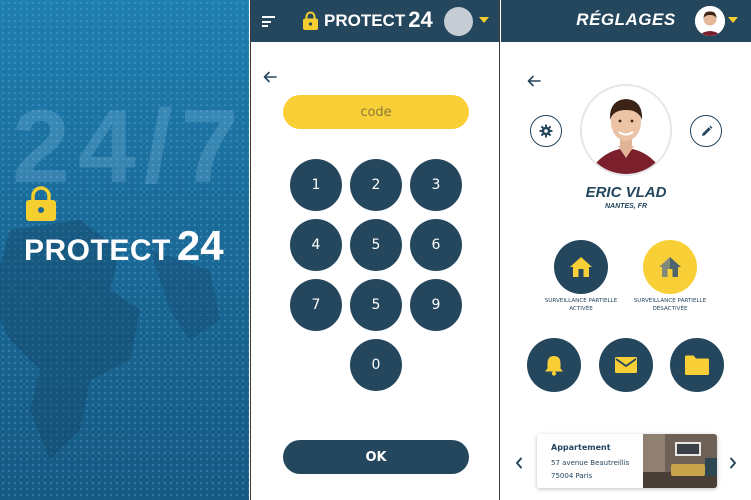 This screenshot has width=751, height=500. Describe the element at coordinates (626, 192) in the screenshot. I see `user-name: ERIC VLAD` at that location.